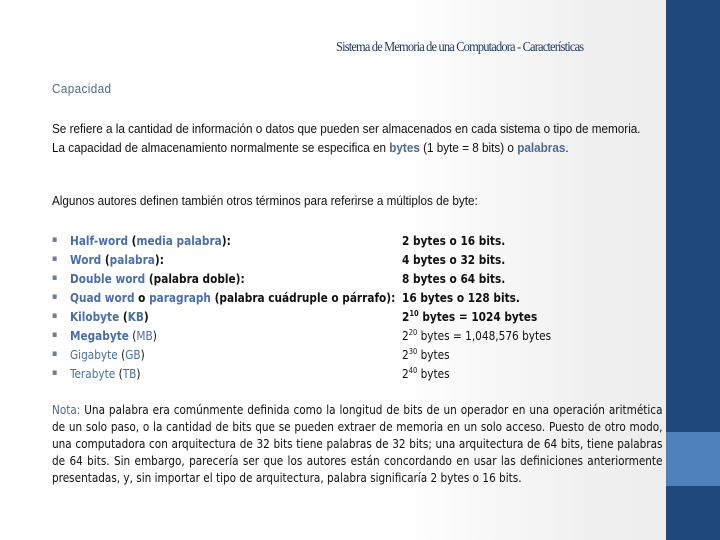 Image resolution: width=720 pixels, height=540 pixels. I want to click on term-alias: media palabra, so click(179, 240).